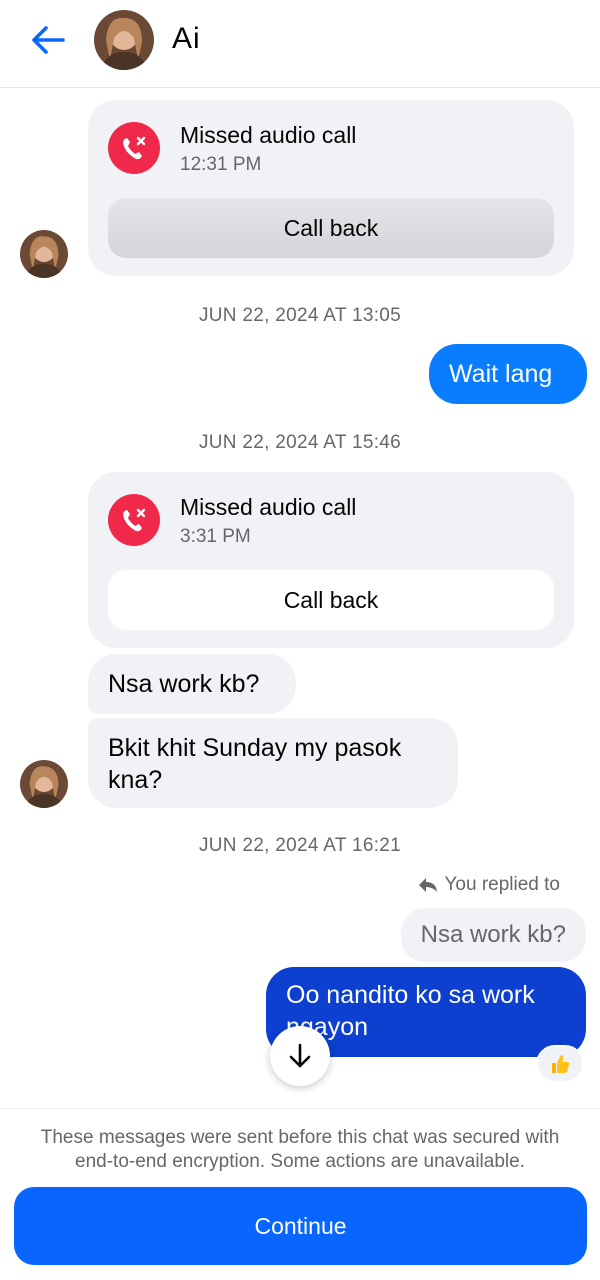 The image size is (600, 1280). Describe the element at coordinates (135, 780) in the screenshot. I see `message-line: kna?` at that location.